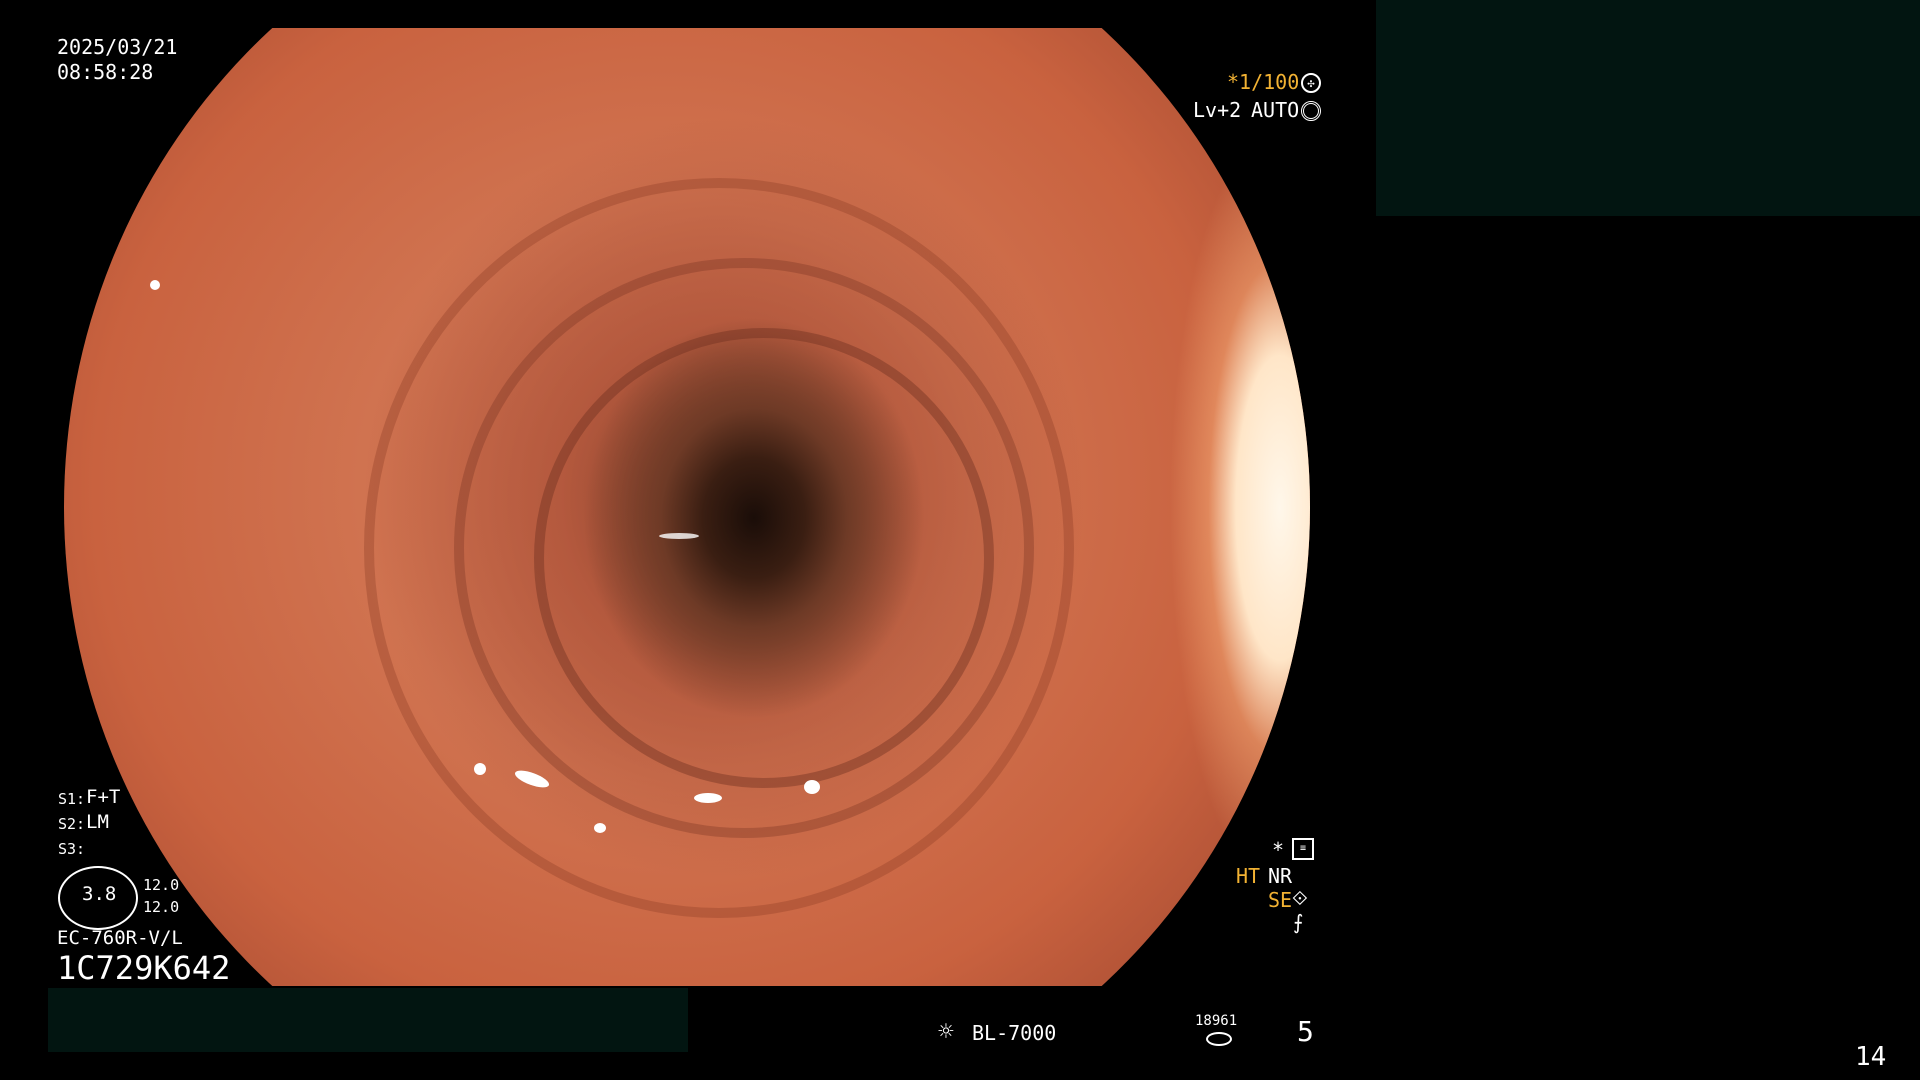 This screenshot has width=1920, height=1080. I want to click on s1-value: F+T, so click(103, 797).